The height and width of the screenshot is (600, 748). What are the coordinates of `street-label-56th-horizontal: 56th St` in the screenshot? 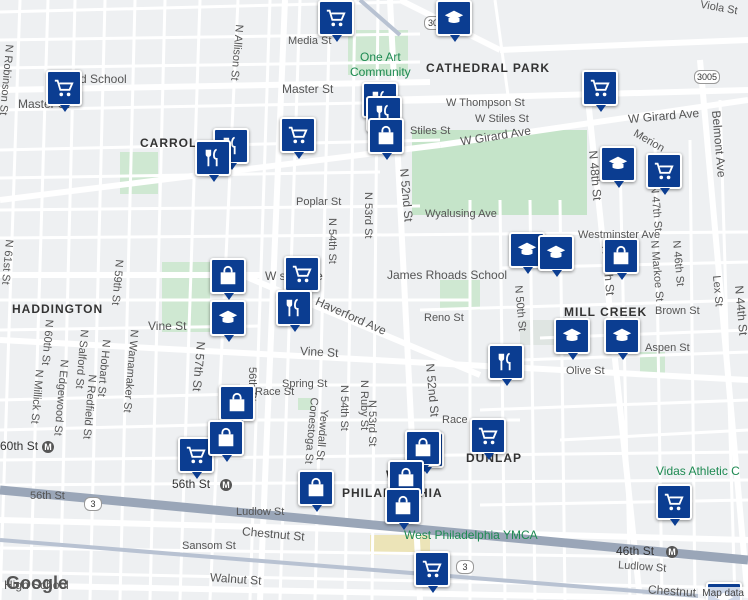 It's located at (47, 496).